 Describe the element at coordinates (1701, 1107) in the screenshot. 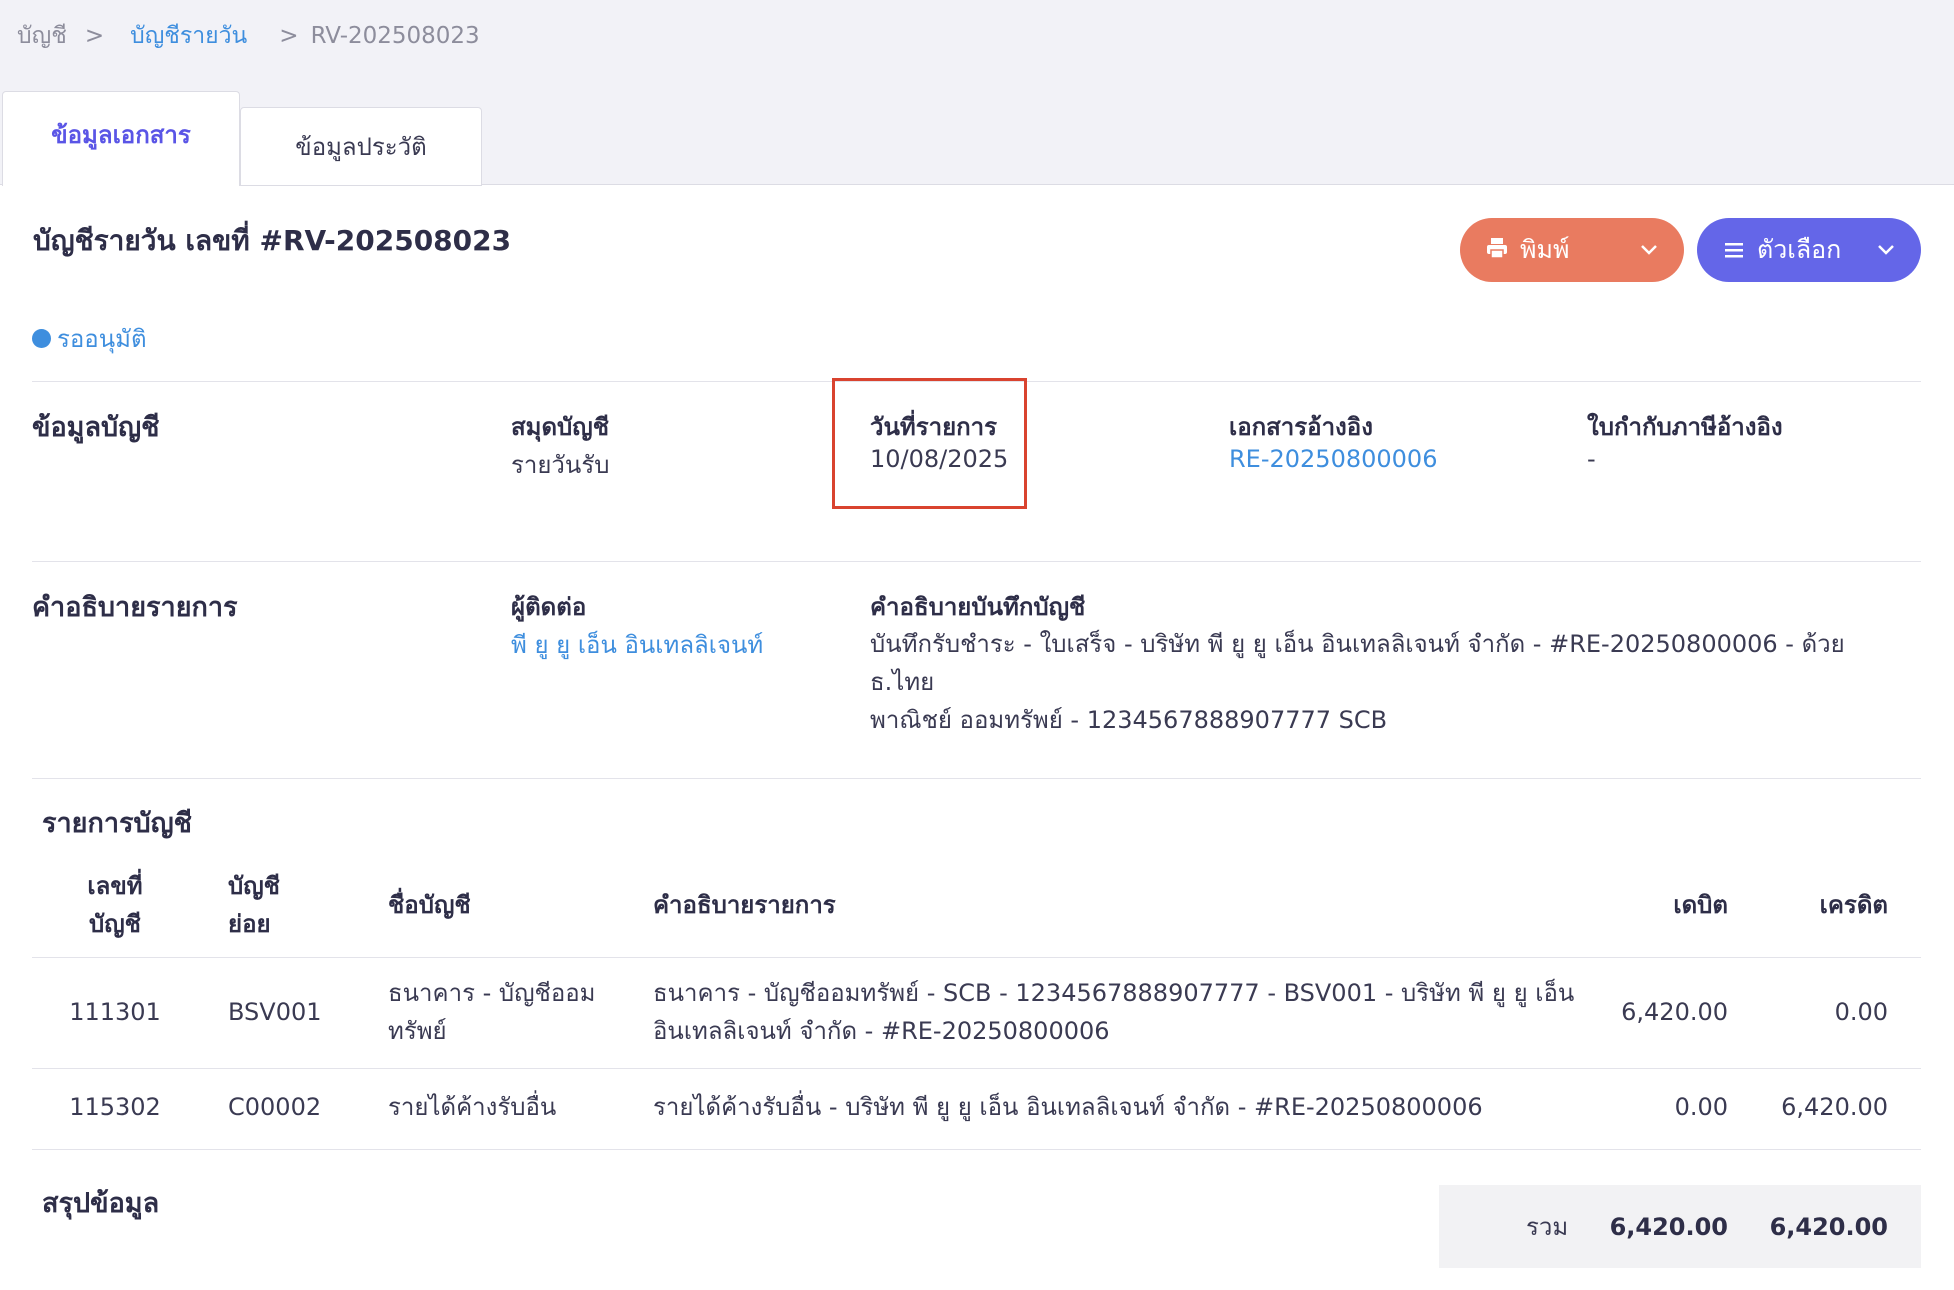

I see `cell-debit: 0.00` at that location.